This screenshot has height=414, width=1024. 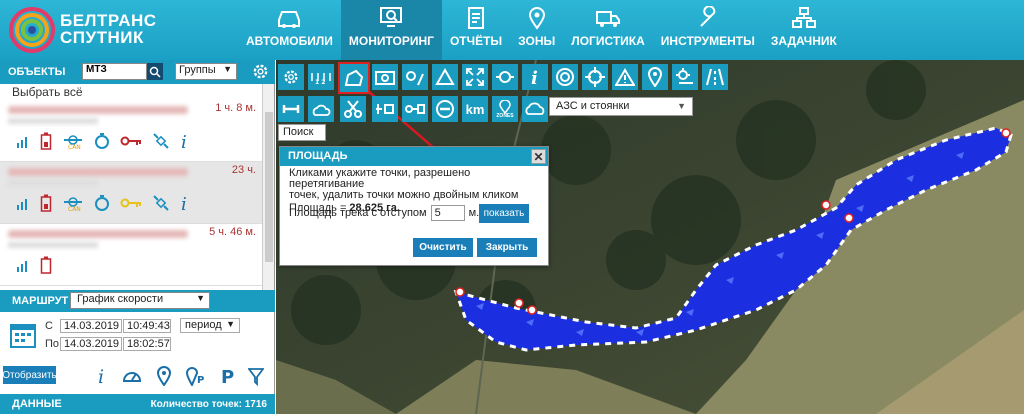 I want to click on nav-zones: ЗОНЫ, so click(x=536, y=30).